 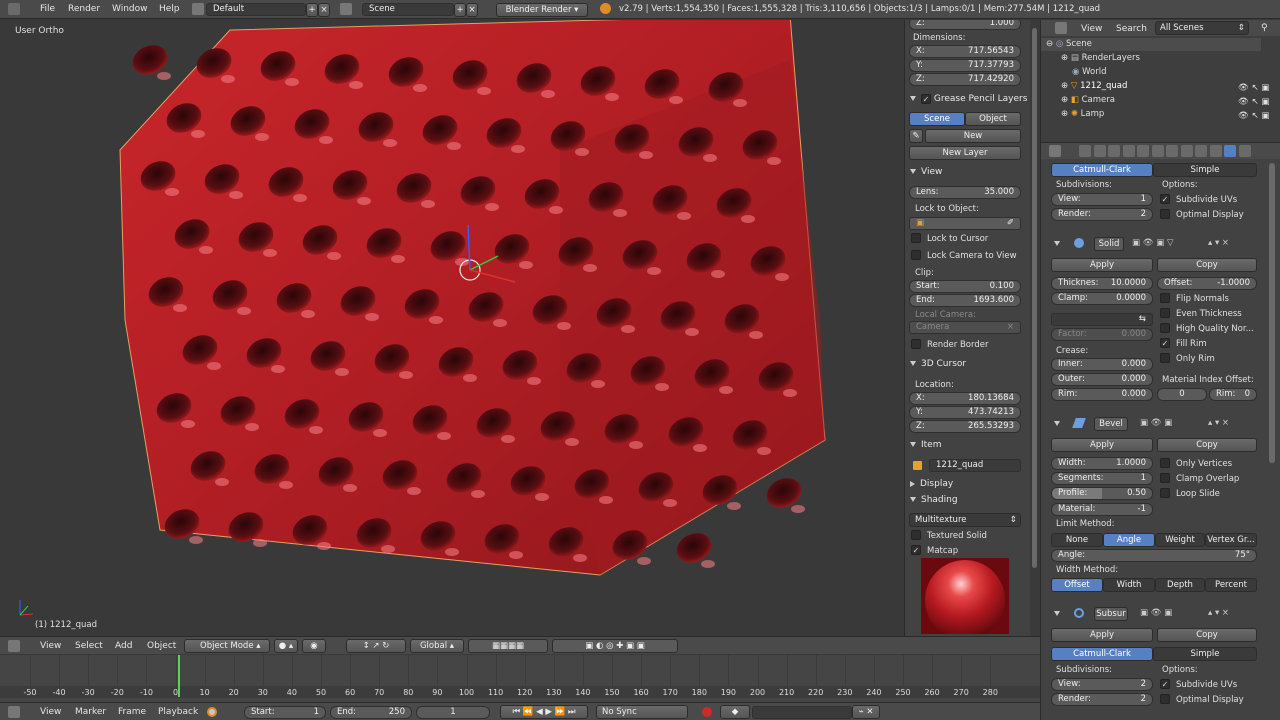 I want to click on cursor-y-field: Y: 473.74213, so click(x=965, y=412).